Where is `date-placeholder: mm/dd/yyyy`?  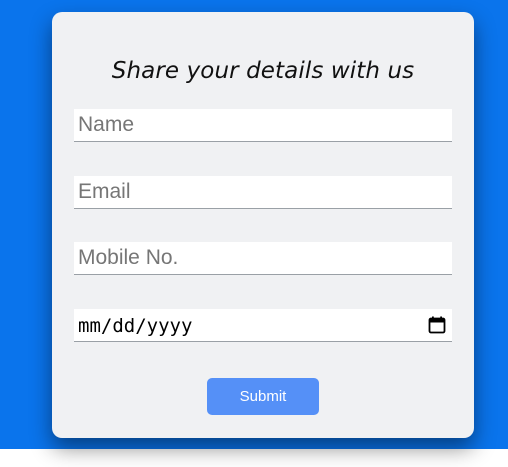
date-placeholder: mm/dd/yyyy is located at coordinates (135, 326).